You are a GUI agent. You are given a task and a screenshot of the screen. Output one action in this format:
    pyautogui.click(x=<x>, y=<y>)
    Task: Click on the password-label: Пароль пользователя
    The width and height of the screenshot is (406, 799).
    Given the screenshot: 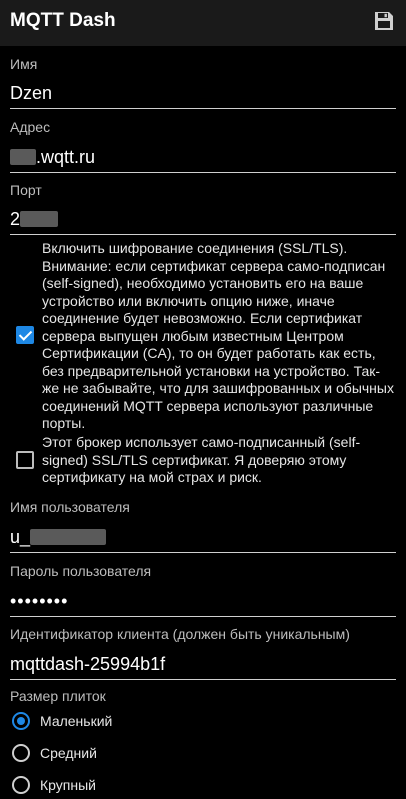 What is the action you would take?
    pyautogui.click(x=81, y=571)
    